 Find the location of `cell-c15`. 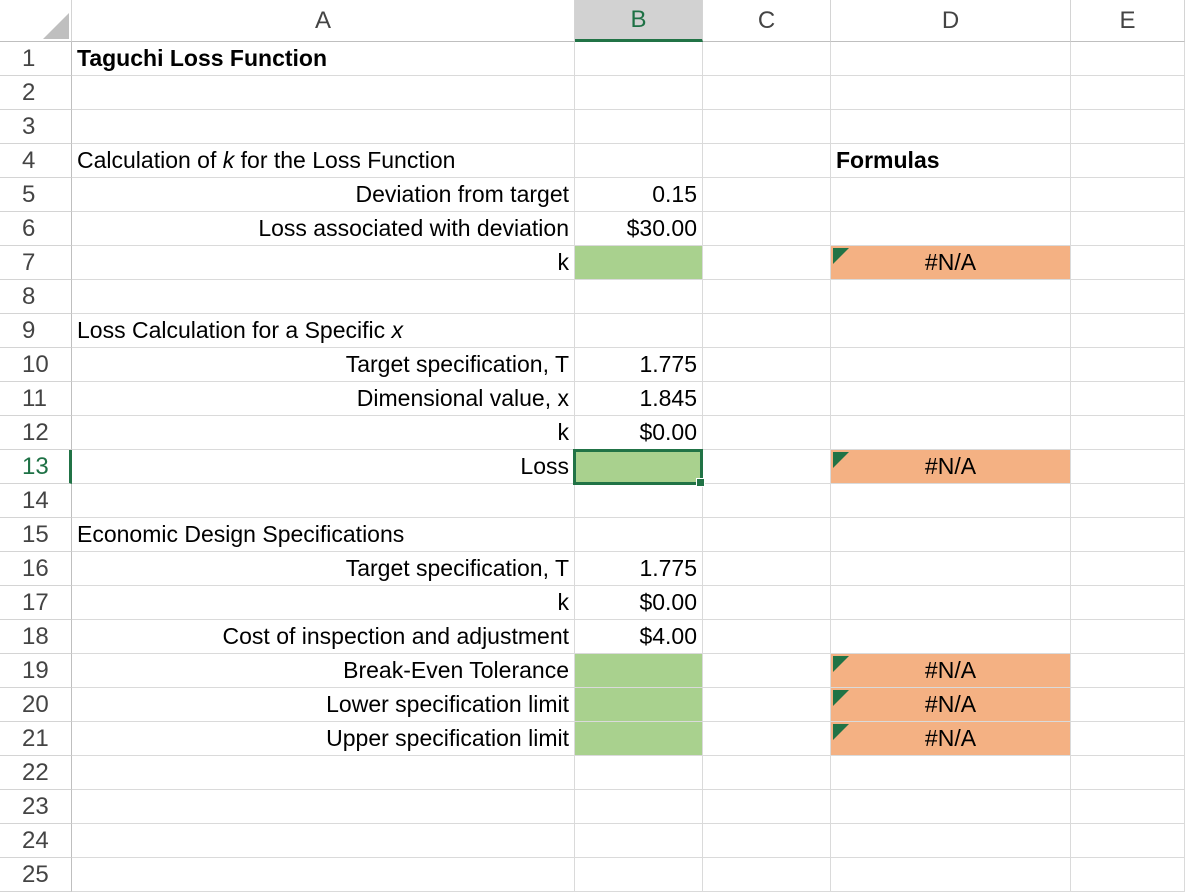

cell-c15 is located at coordinates (767, 535).